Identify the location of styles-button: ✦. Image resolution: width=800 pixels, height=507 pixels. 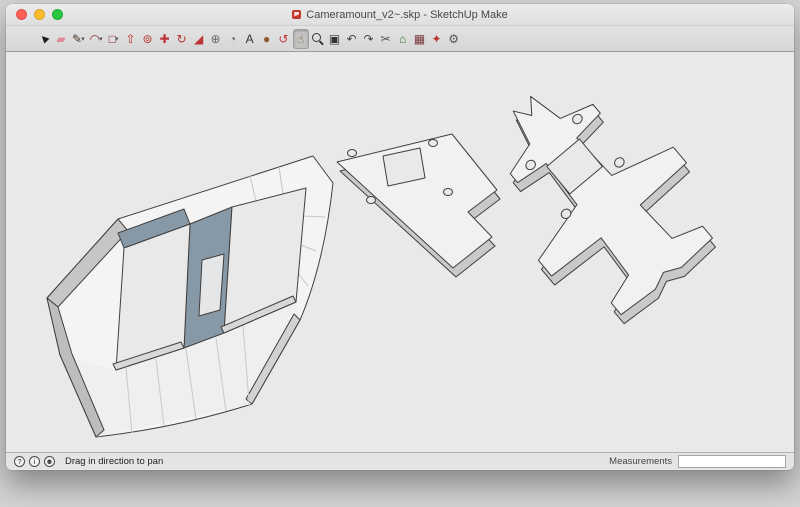
(437, 39).